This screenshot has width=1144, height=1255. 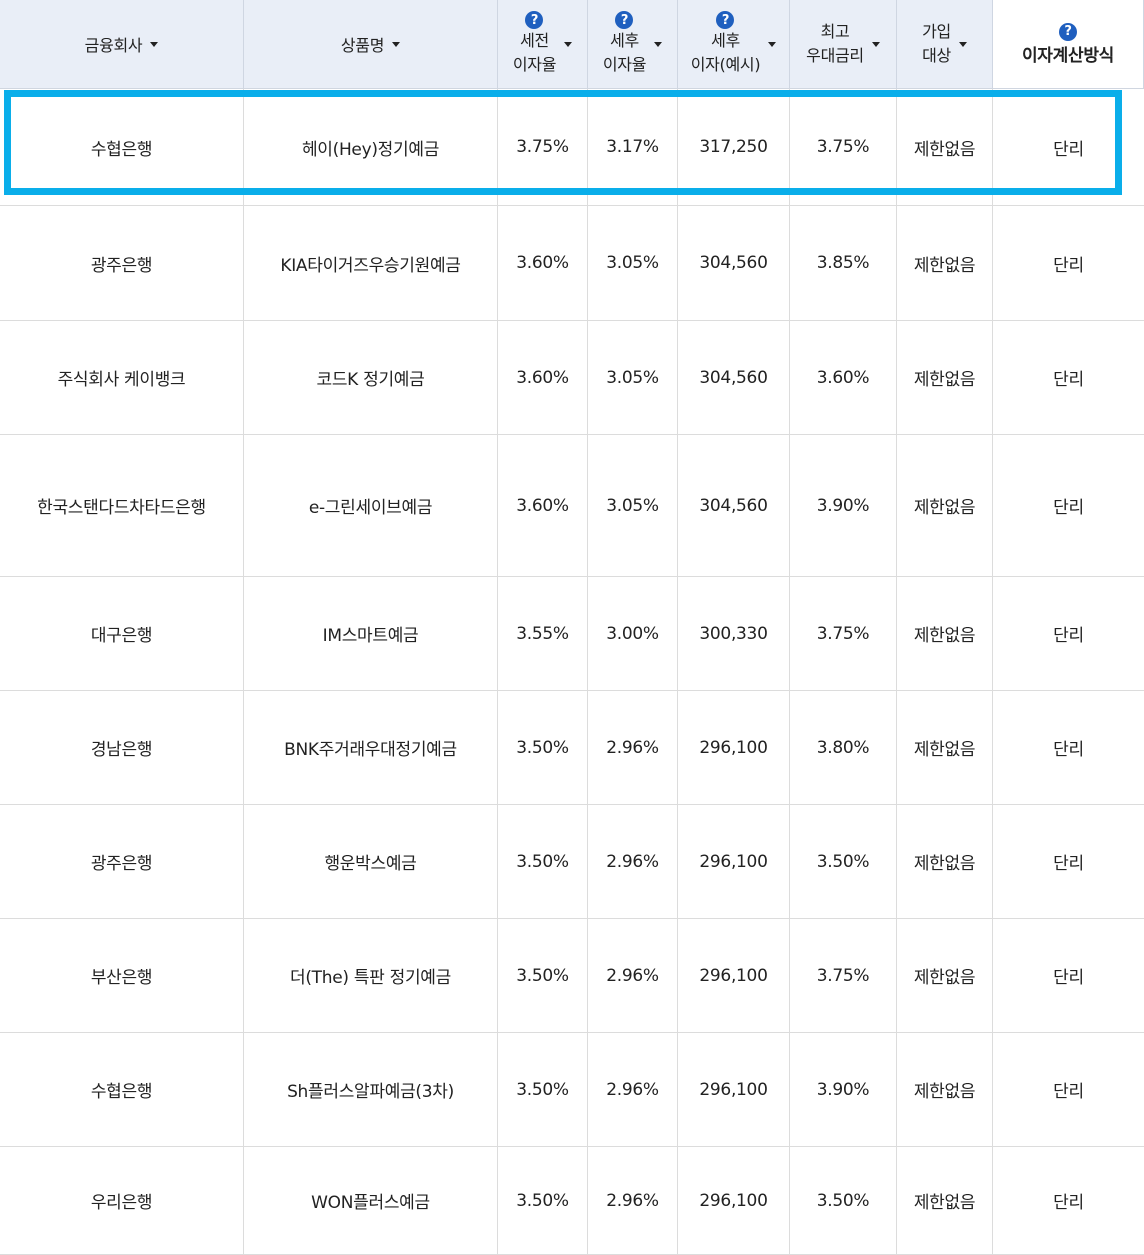 I want to click on posttax-rate-cell: 3.17%, so click(x=633, y=147).